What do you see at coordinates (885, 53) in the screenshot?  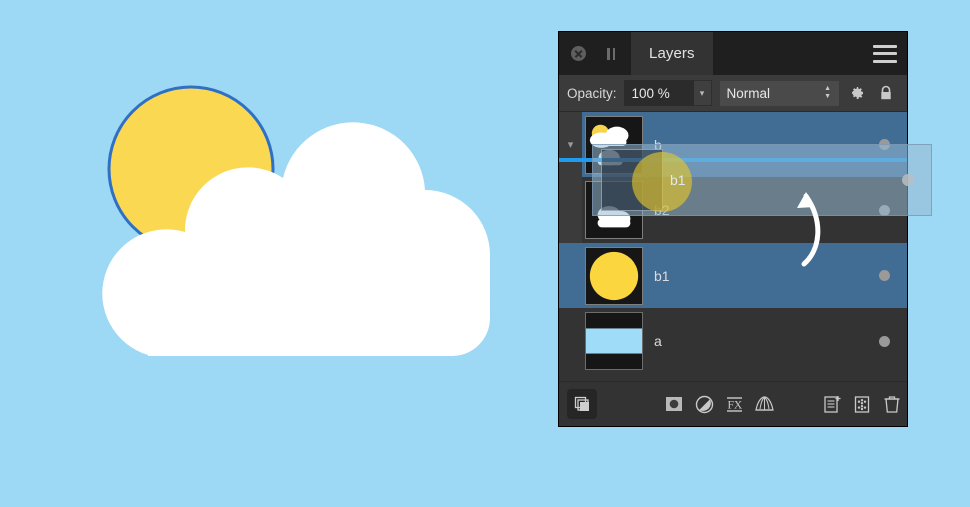 I see `hamburger-menu-icon` at bounding box center [885, 53].